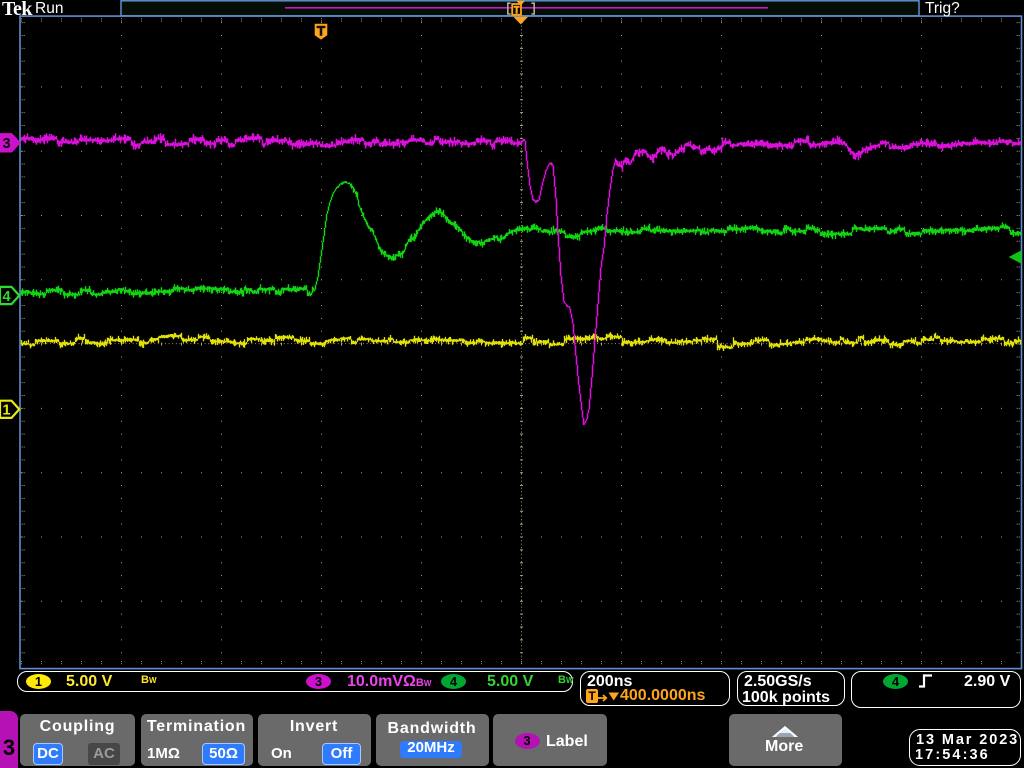  What do you see at coordinates (6, 144) in the screenshot?
I see `svg-text: 3` at bounding box center [6, 144].